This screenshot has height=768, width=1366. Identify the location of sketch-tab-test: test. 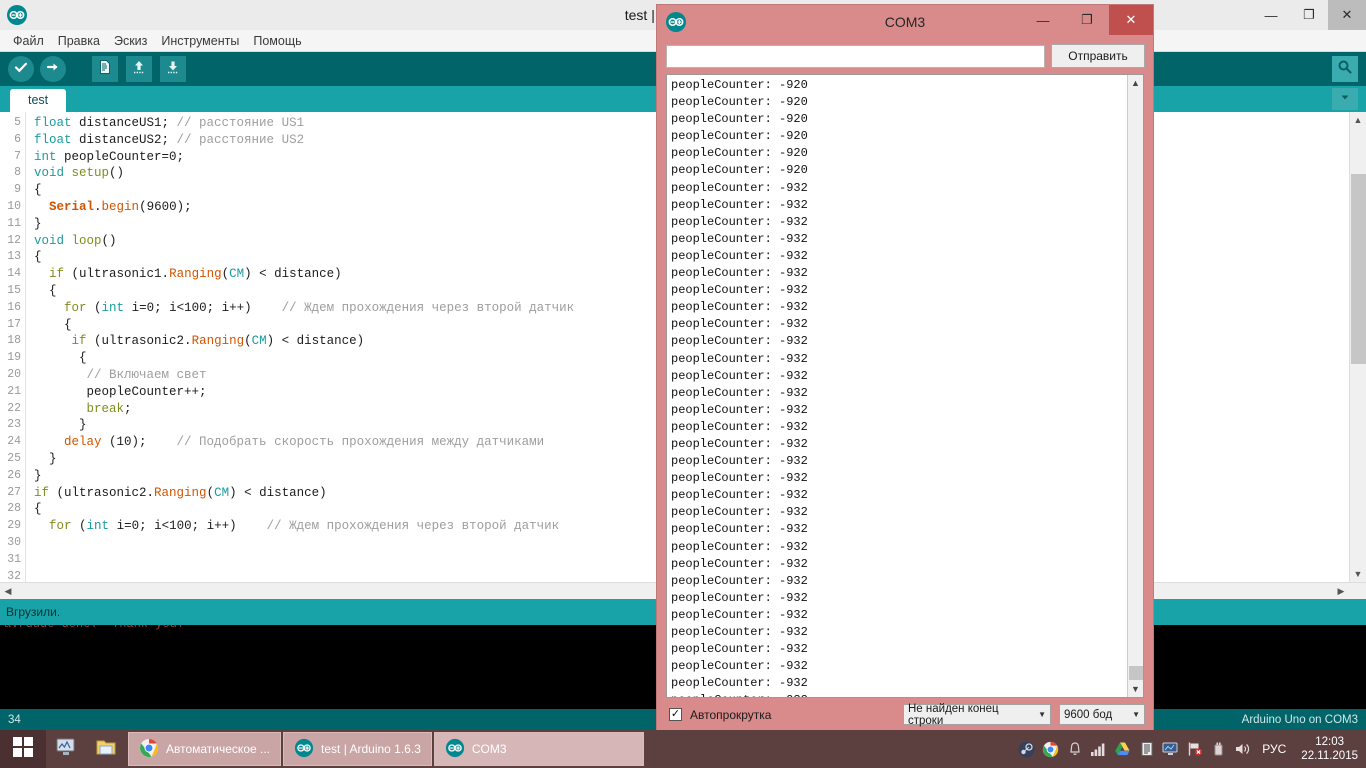
(38, 100).